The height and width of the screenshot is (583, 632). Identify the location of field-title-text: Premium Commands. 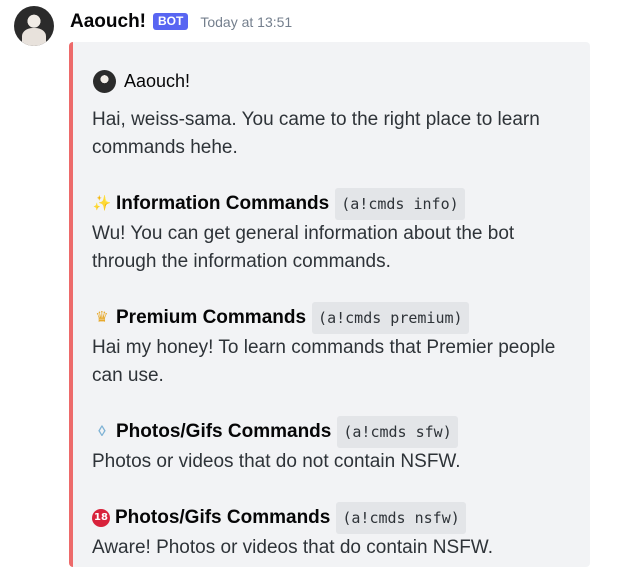
(211, 317).